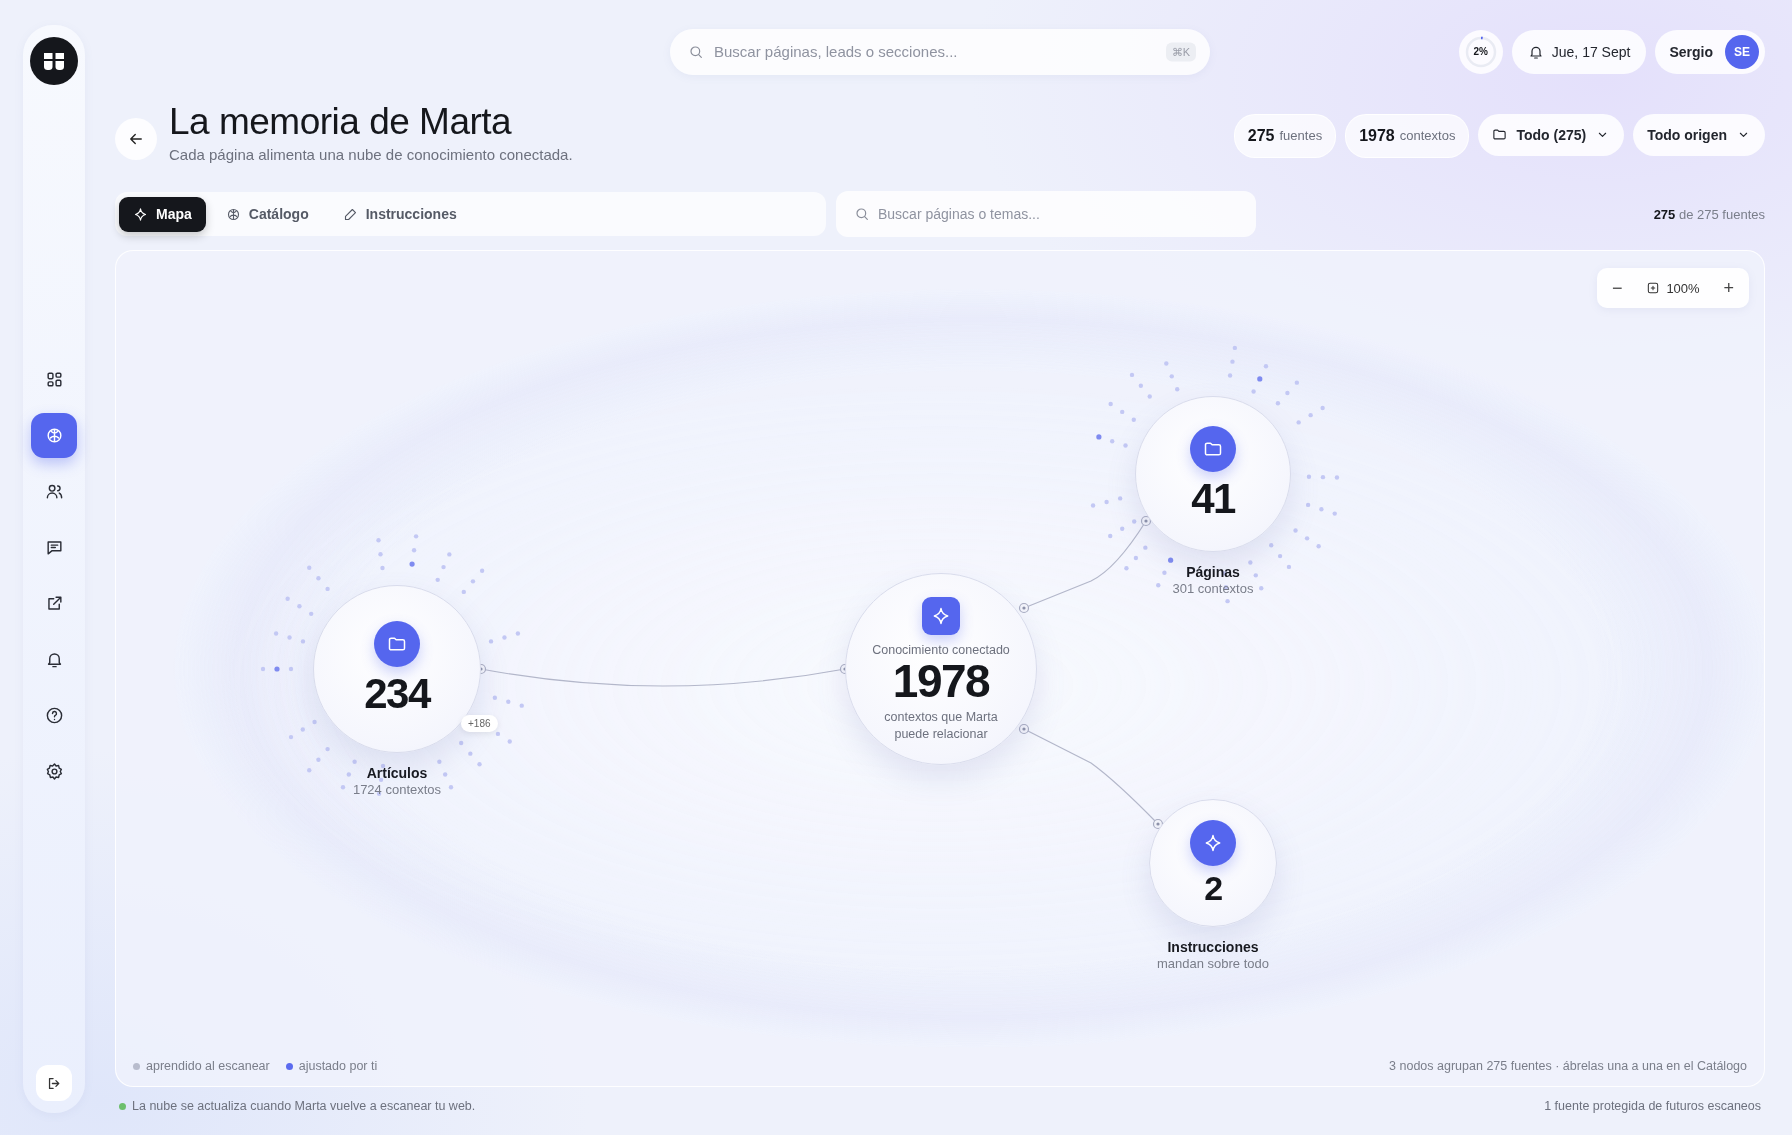  I want to click on stat-chip: 275 fuentes, so click(1285, 136).